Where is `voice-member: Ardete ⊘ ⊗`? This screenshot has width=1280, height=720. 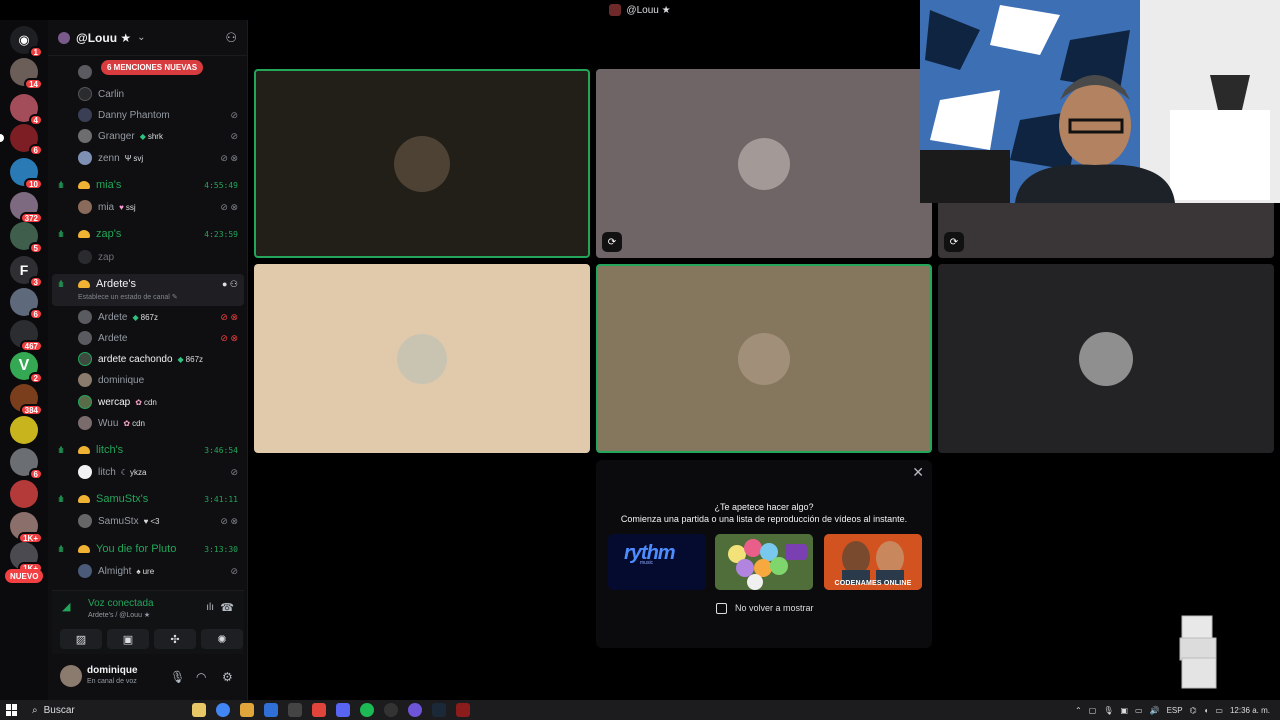 voice-member: Ardete ⊘ ⊗ is located at coordinates (148, 338).